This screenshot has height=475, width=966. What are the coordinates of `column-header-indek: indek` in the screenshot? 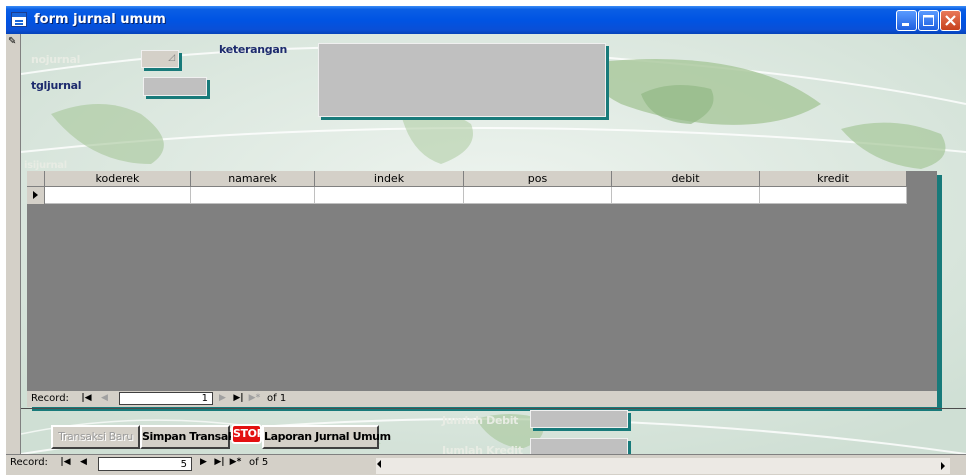 It's located at (389, 179).